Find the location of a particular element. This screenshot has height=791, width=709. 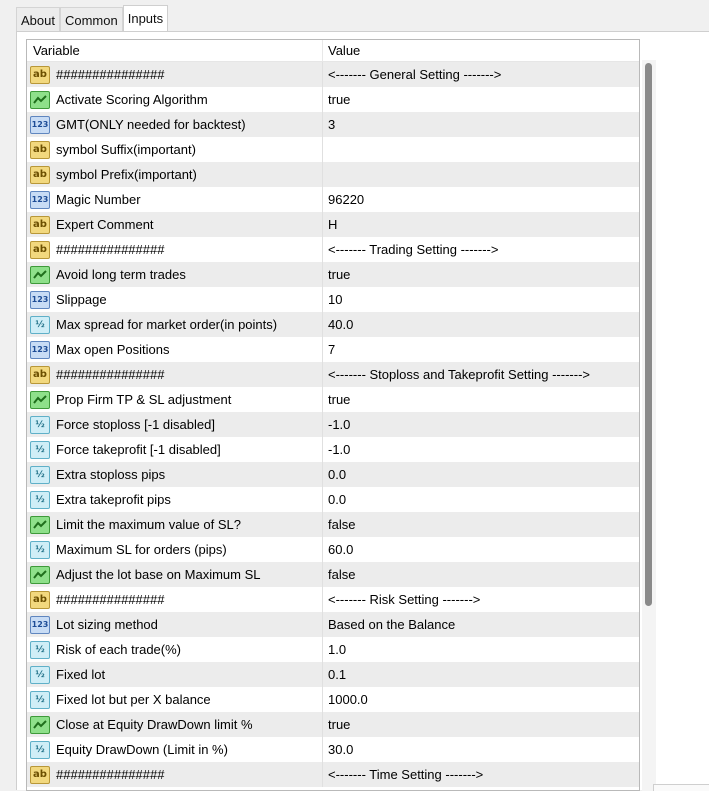

value-cell: <------- General Setting -------> is located at coordinates (481, 74).